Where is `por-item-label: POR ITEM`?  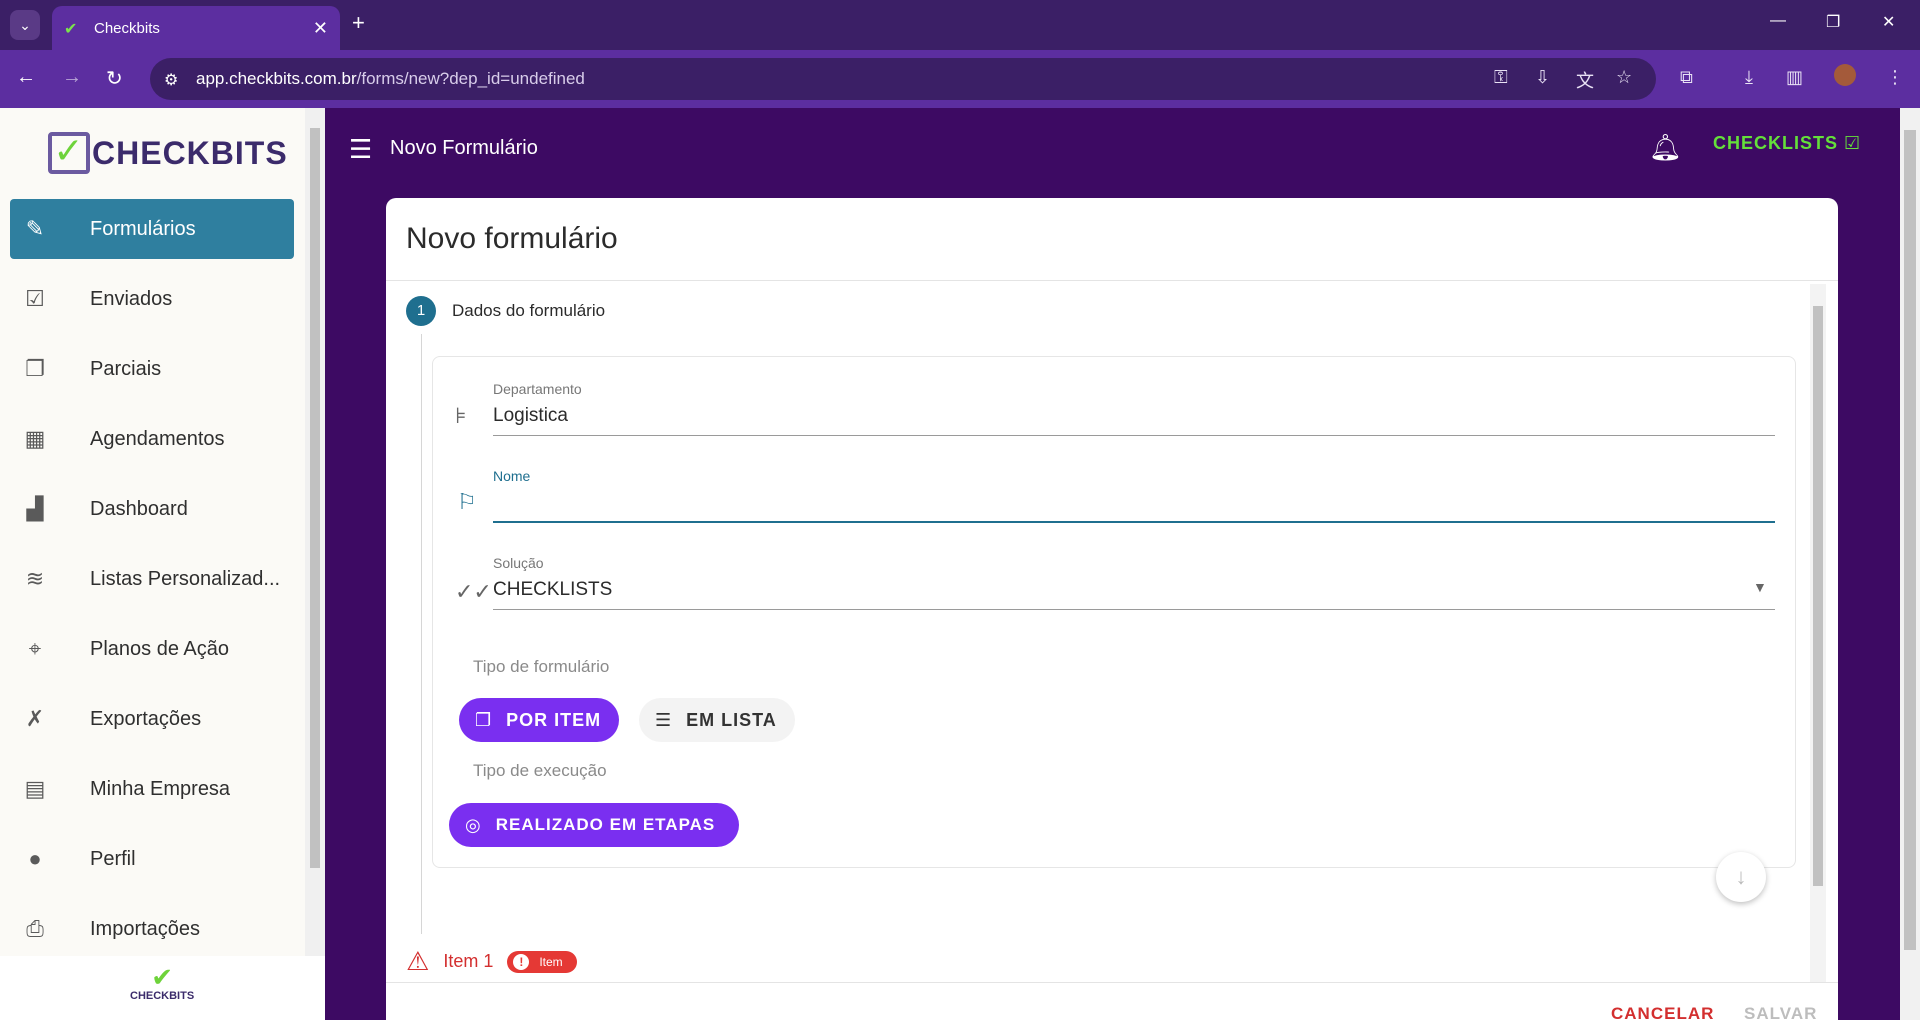
por-item-label: POR ITEM is located at coordinates (554, 719).